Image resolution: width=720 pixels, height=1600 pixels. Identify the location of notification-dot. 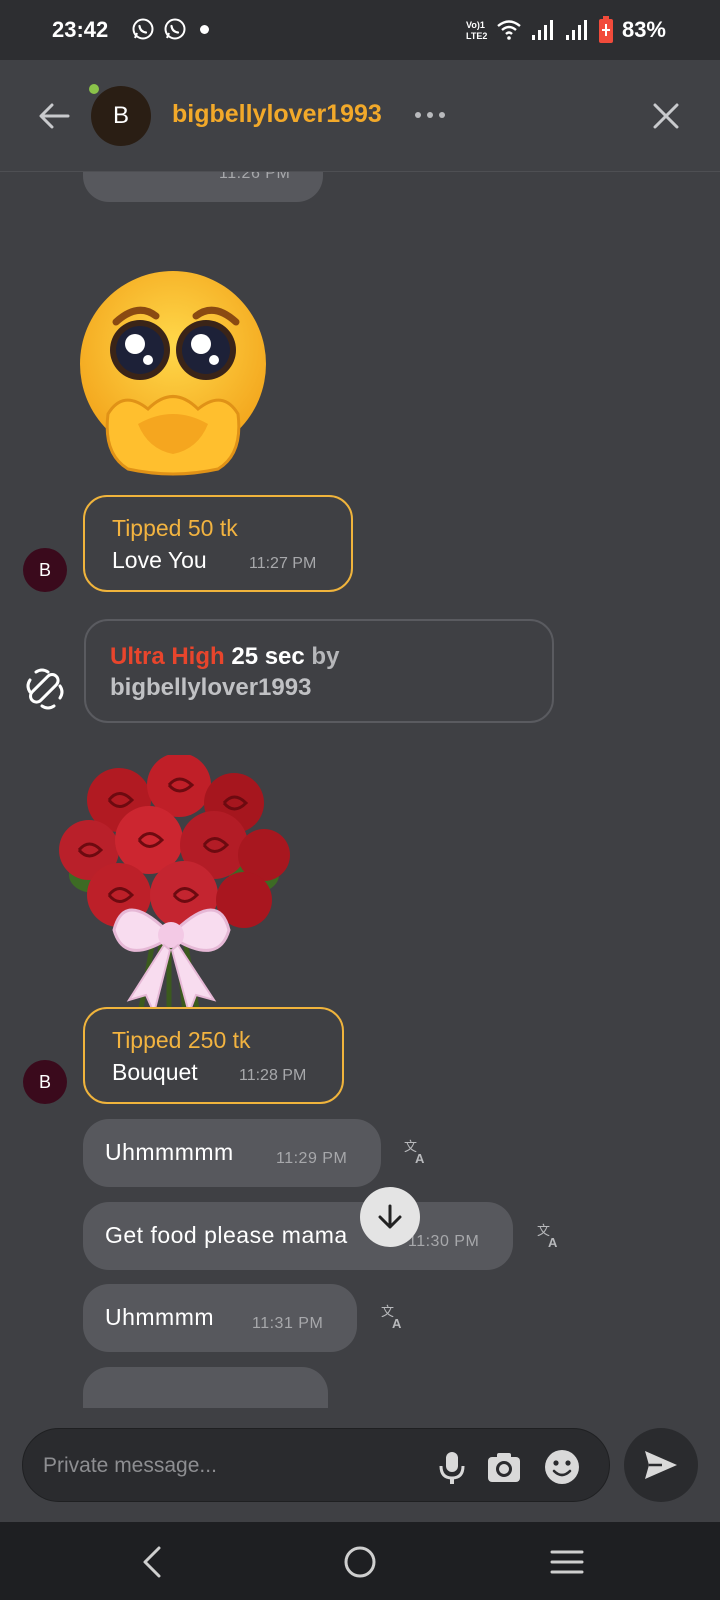
(204, 29).